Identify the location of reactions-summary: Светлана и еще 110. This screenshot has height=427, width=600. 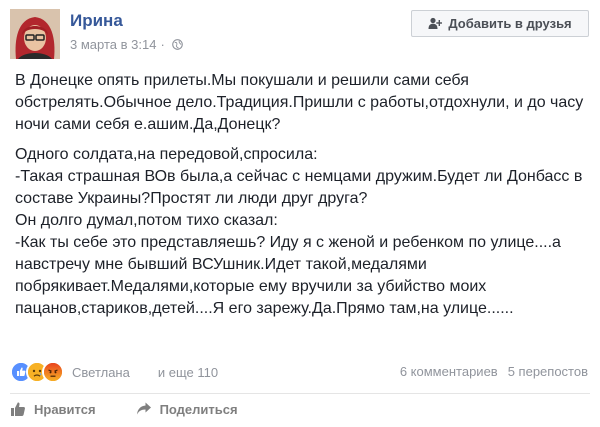
(114, 372).